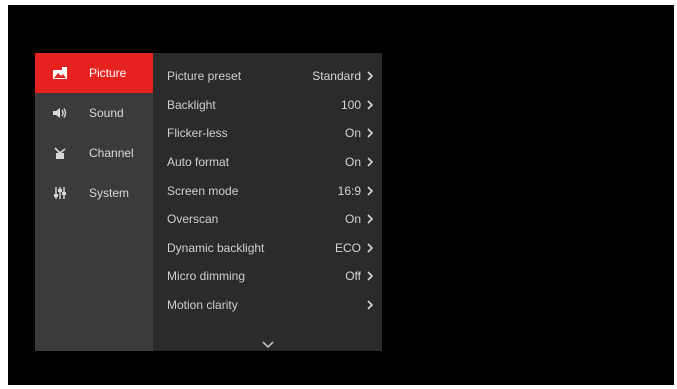 Image resolution: width=677 pixels, height=389 pixels. I want to click on setting-label: Auto format, so click(198, 162).